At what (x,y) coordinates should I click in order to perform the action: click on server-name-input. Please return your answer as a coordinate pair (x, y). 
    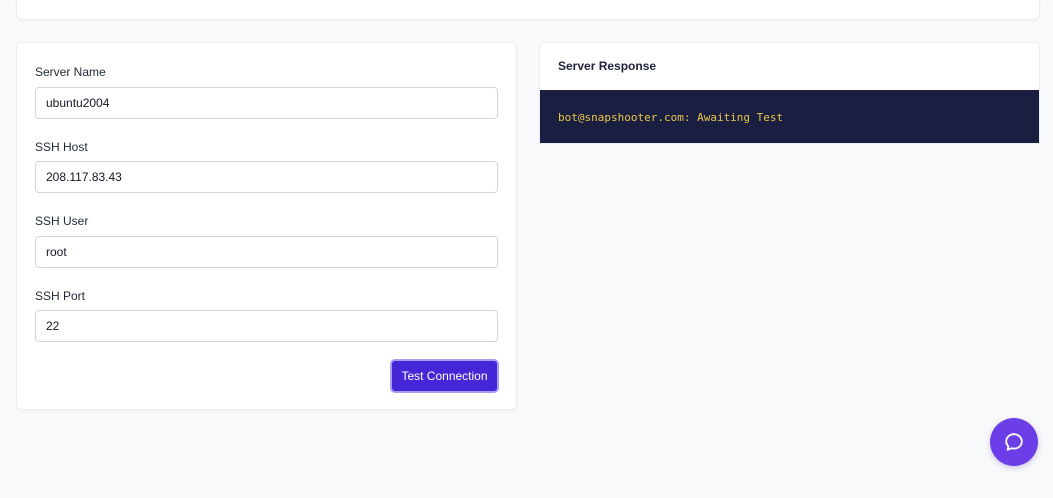
    Looking at the image, I should click on (266, 103).